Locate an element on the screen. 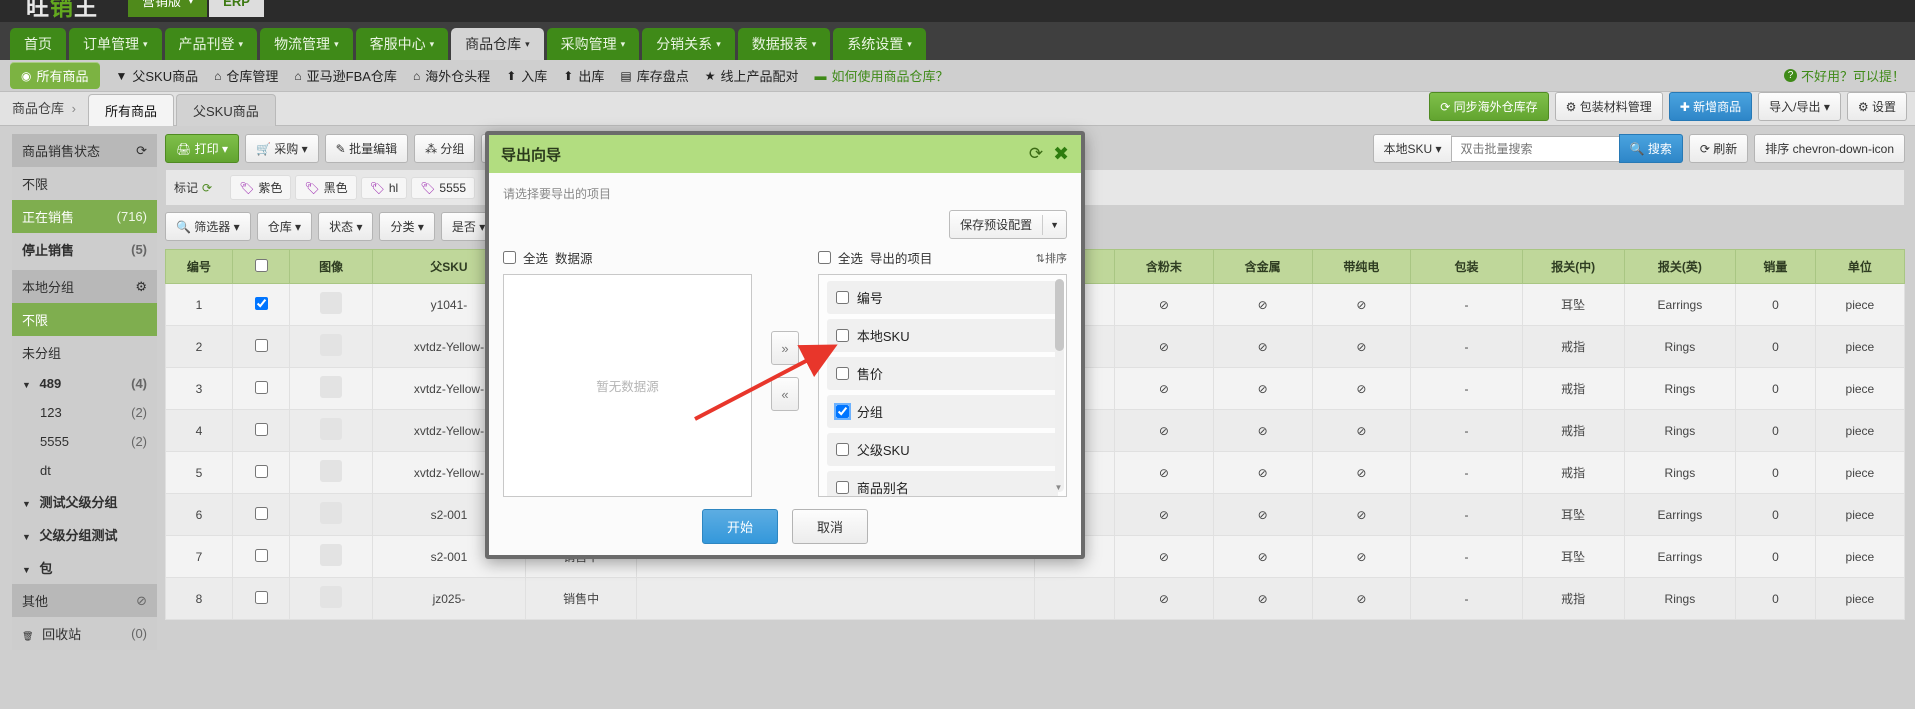  export-item: 售价 is located at coordinates (942, 373).